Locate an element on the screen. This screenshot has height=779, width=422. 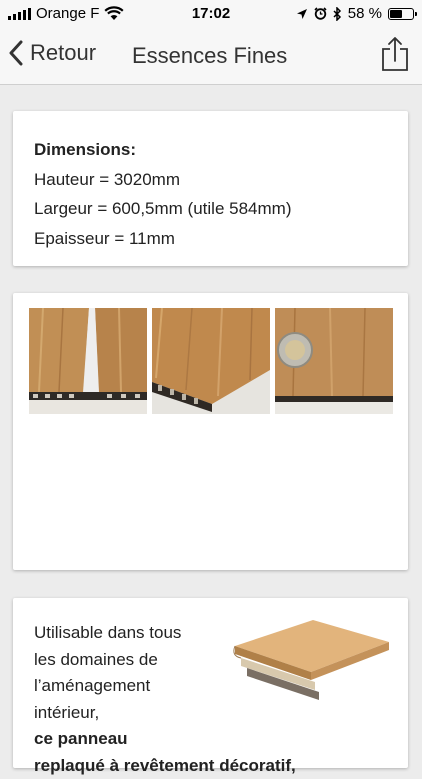
height-value: Hauteur = 3020mm is located at coordinates (162, 180).